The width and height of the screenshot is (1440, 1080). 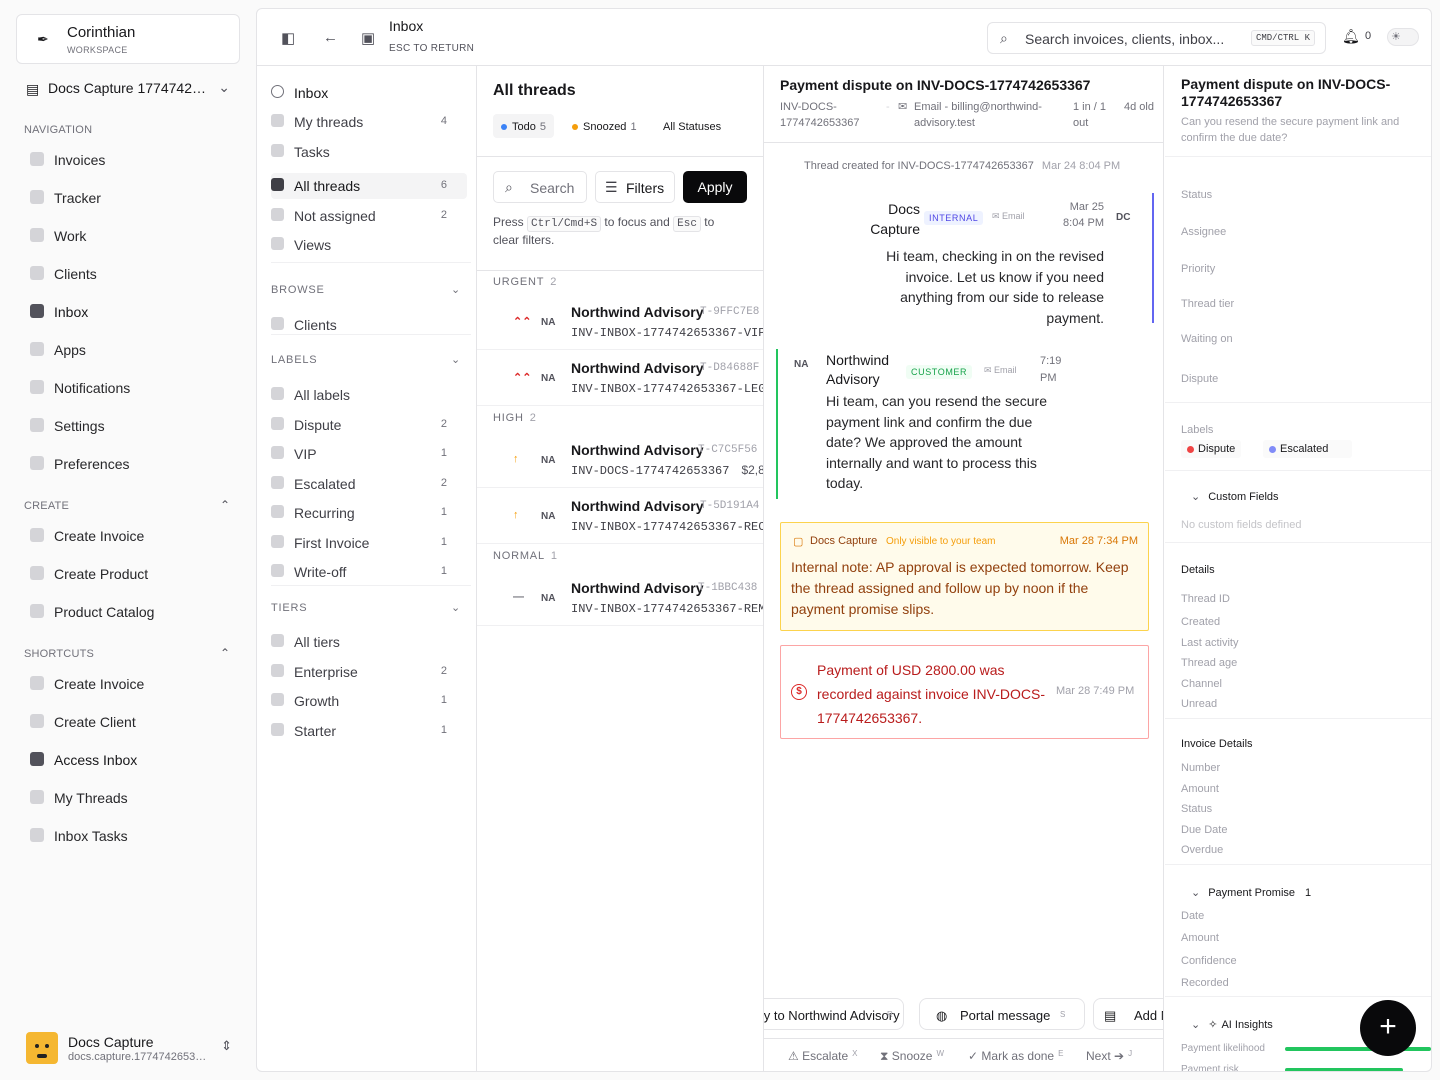 What do you see at coordinates (369, 93) in the screenshot?
I see `inbox-header: Inbox` at bounding box center [369, 93].